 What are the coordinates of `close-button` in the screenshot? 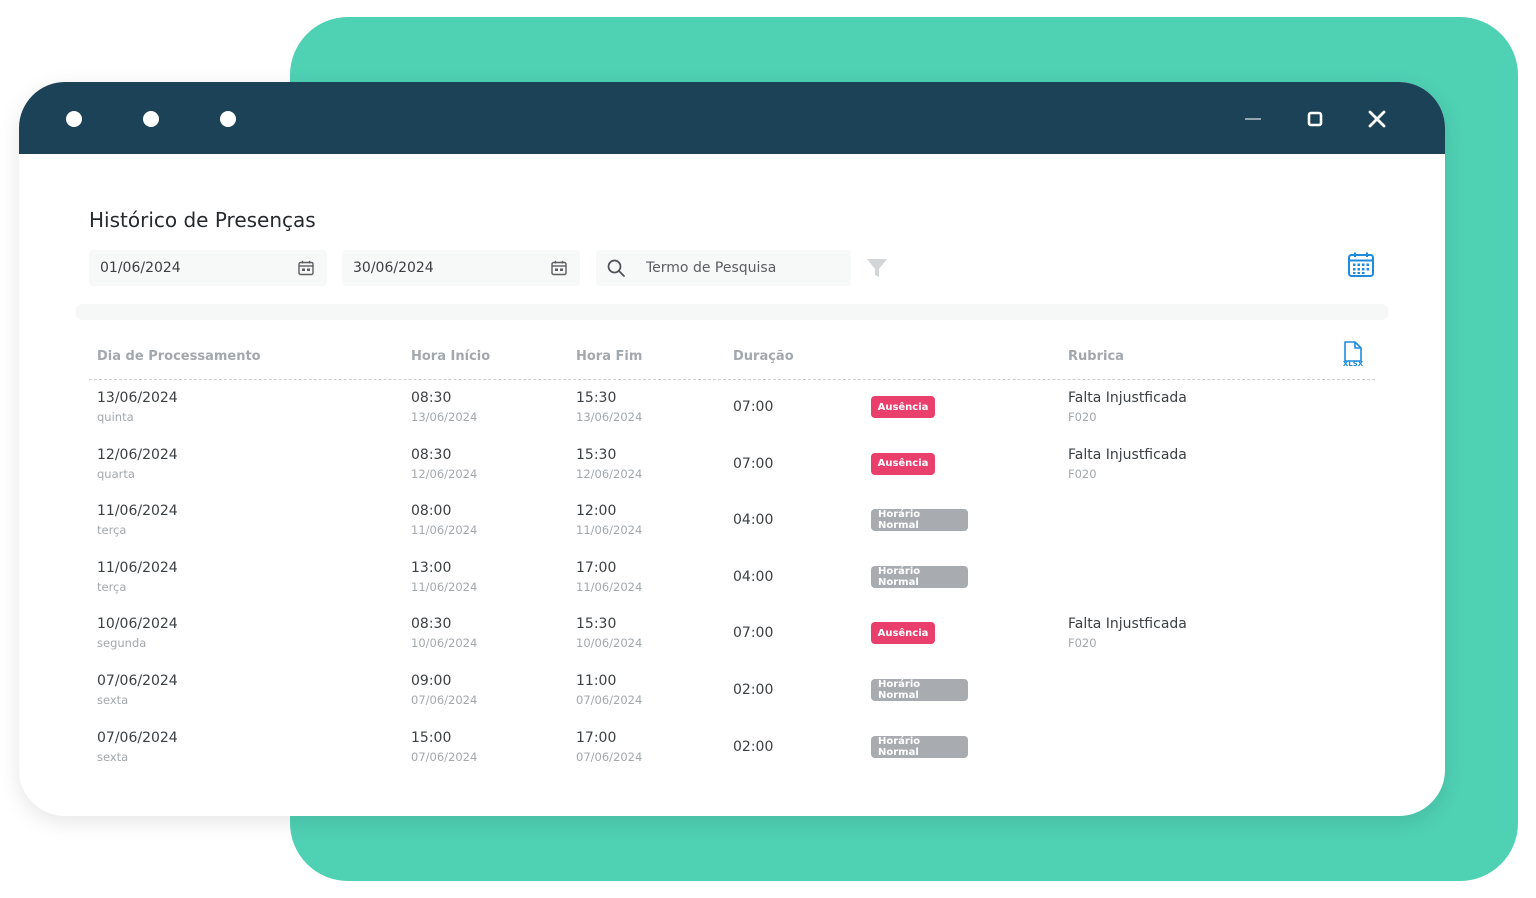 It's located at (1377, 119).